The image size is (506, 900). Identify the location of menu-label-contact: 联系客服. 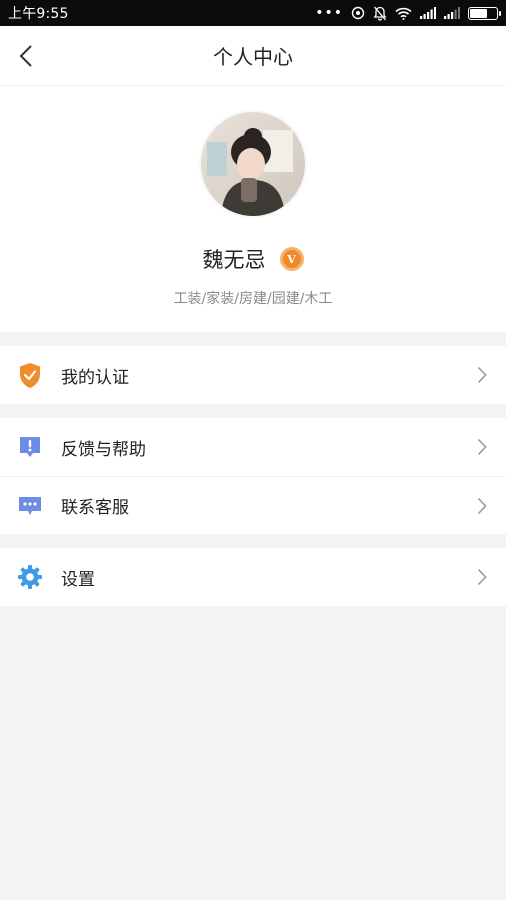
(95, 508).